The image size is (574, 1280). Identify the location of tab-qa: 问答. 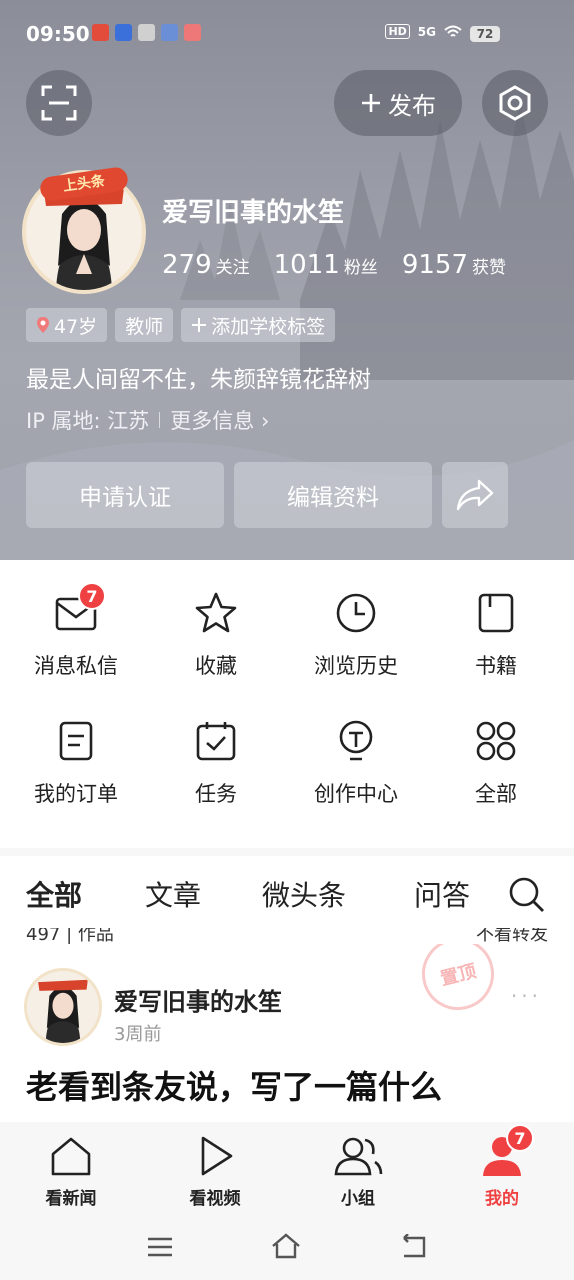
(442, 894).